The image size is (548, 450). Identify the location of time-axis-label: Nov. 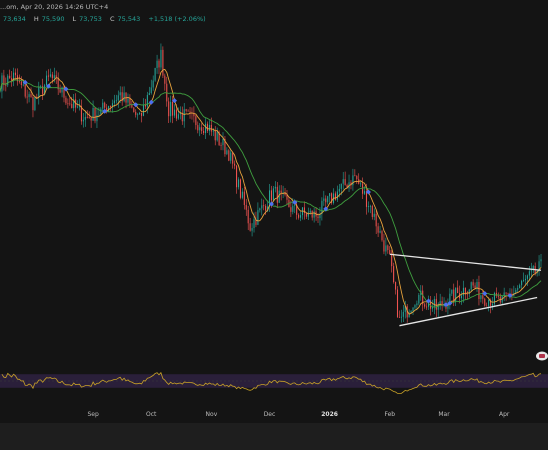
(211, 414).